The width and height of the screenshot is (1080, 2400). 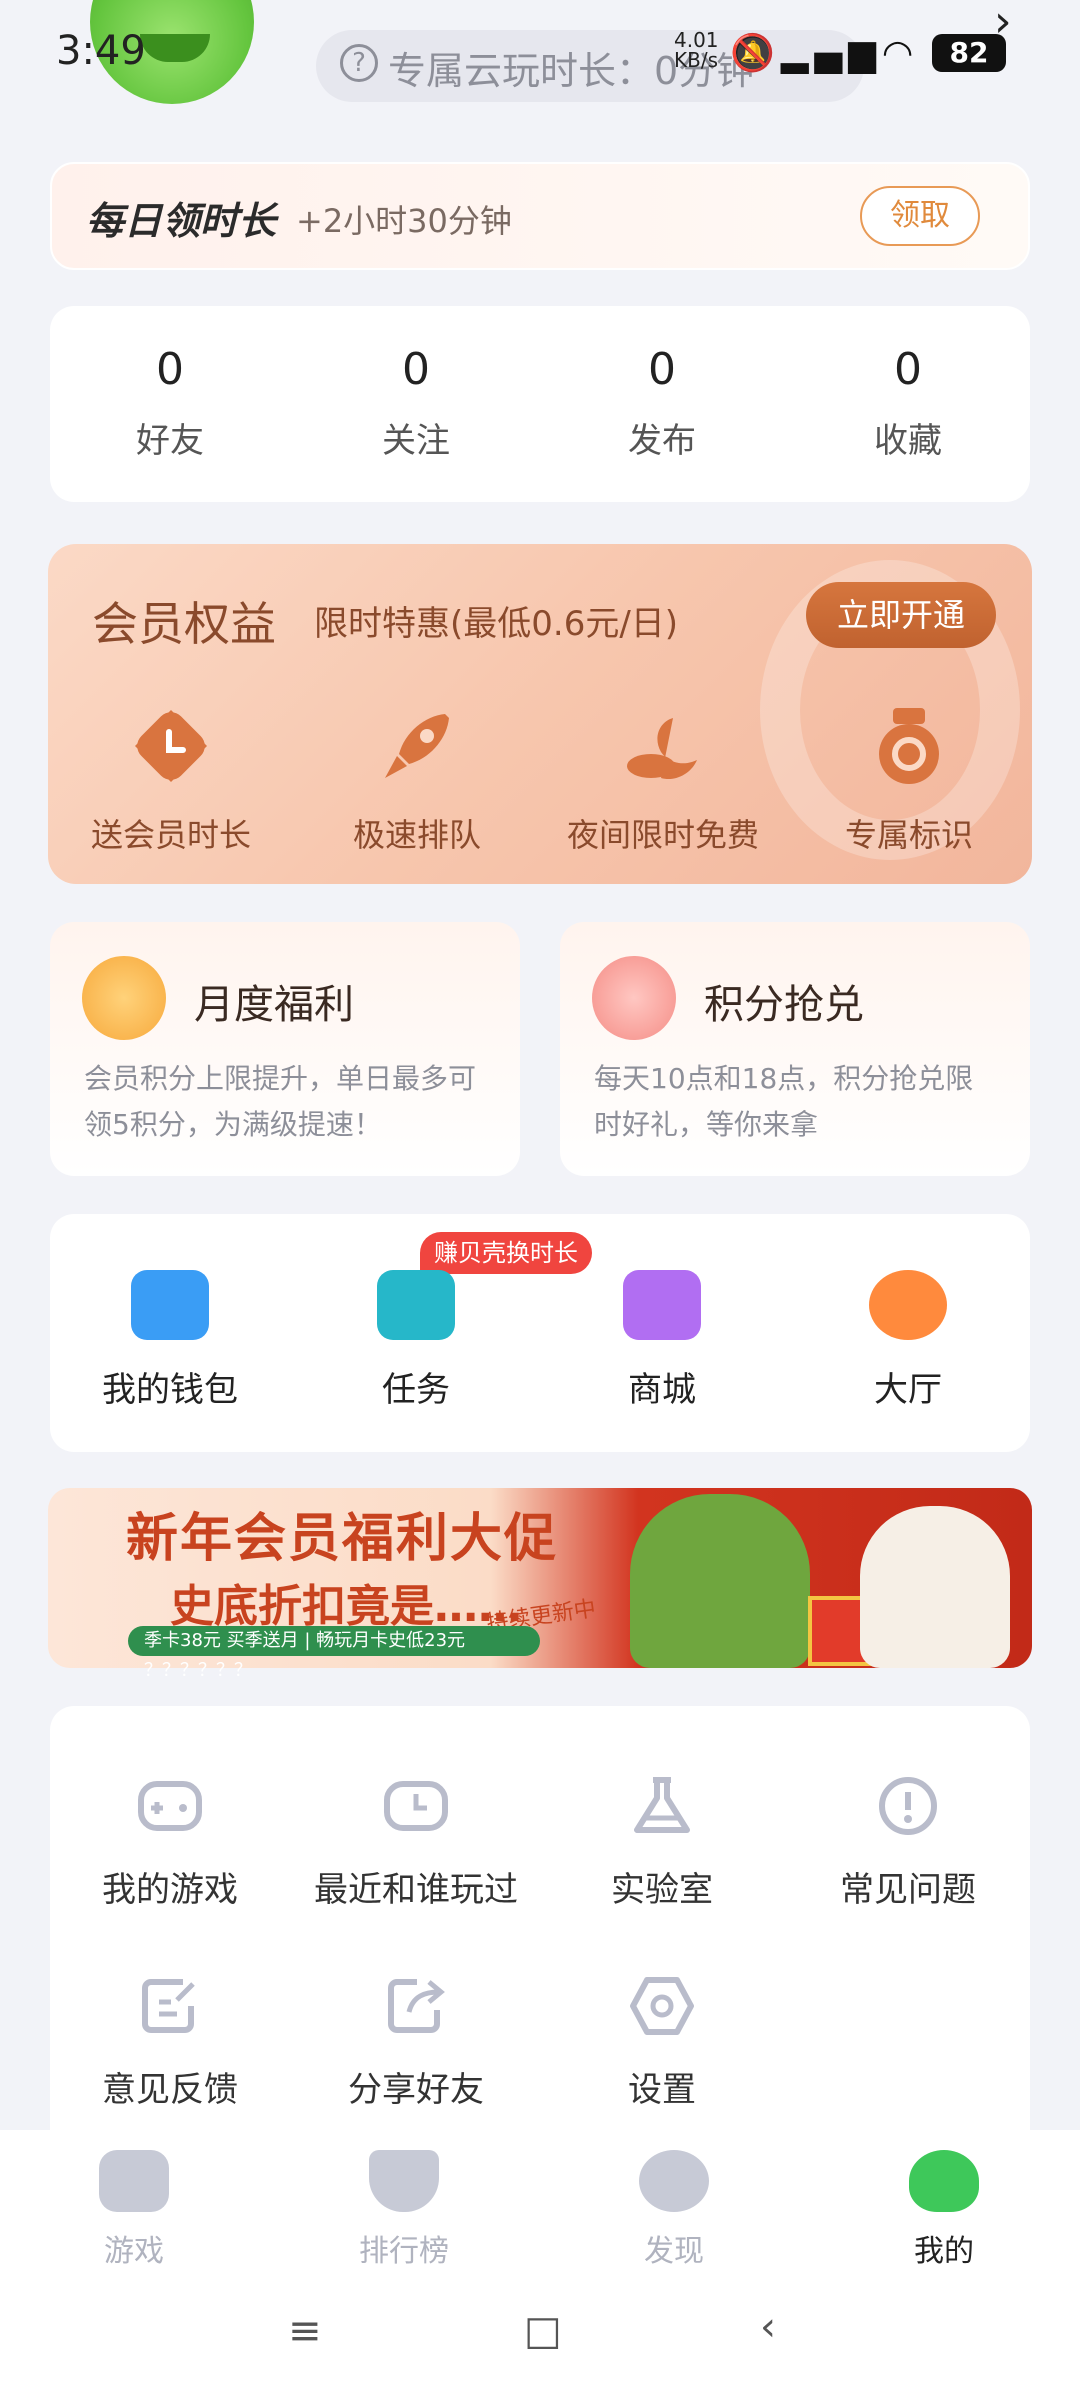 I want to click on status-icons: 🔕▂▄▆◠, so click(x=824, y=53).